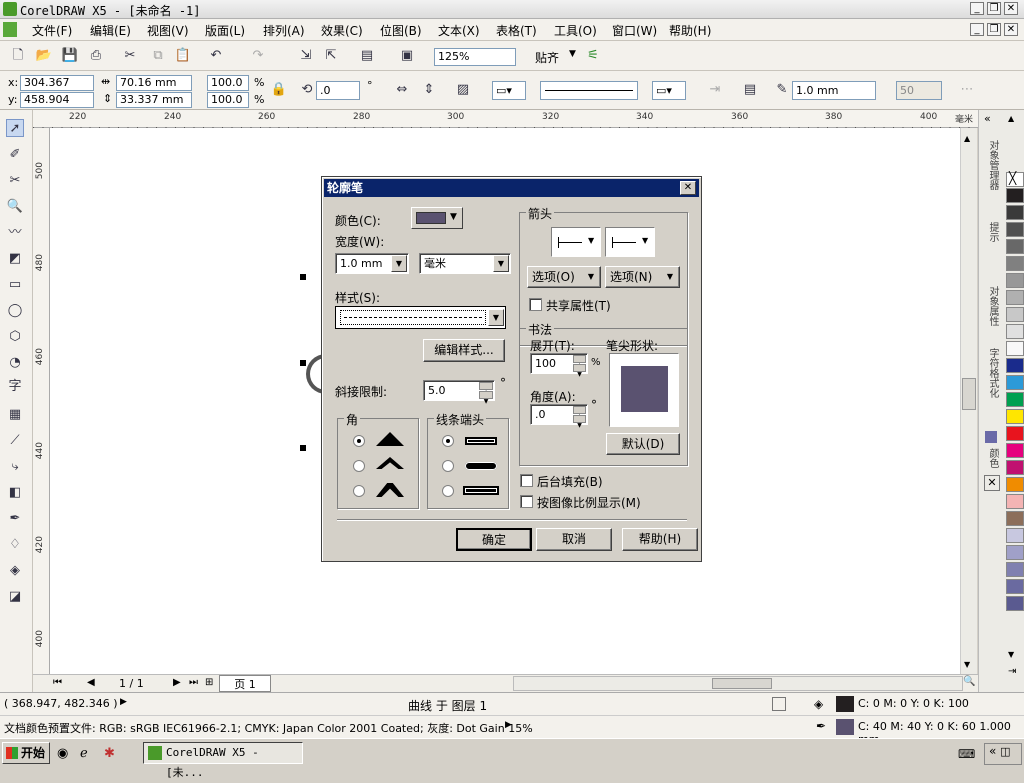 The width and height of the screenshot is (1024, 783). Describe the element at coordinates (669, 90) in the screenshot. I see `end-arrow-combo: ▭▾` at that location.